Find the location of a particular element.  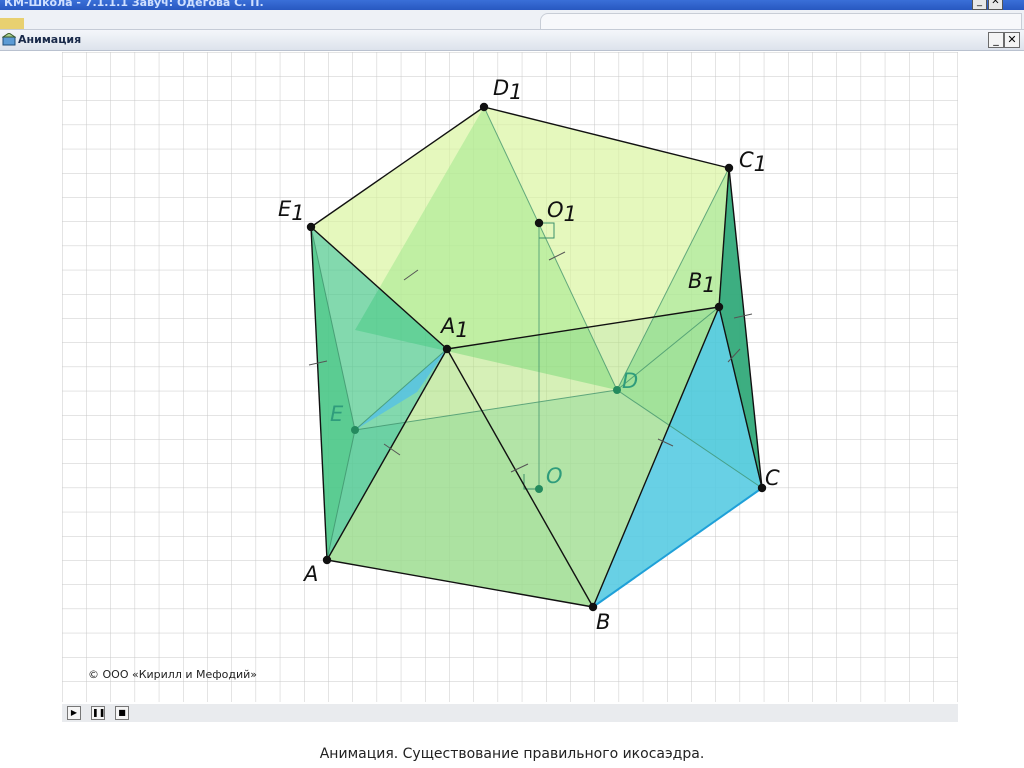

outer-close-button: ✕ is located at coordinates (995, 5).